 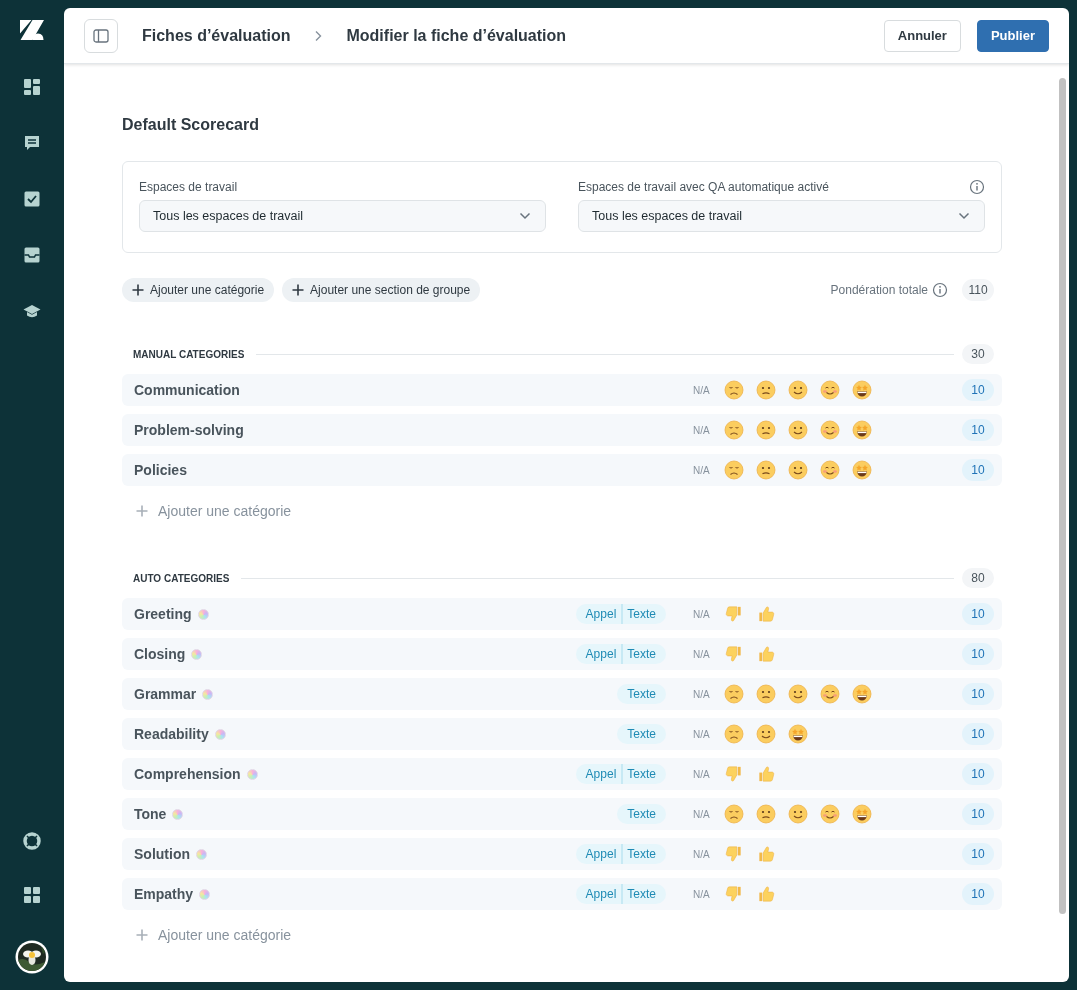 I want to click on inbox-icon, so click(x=32, y=255).